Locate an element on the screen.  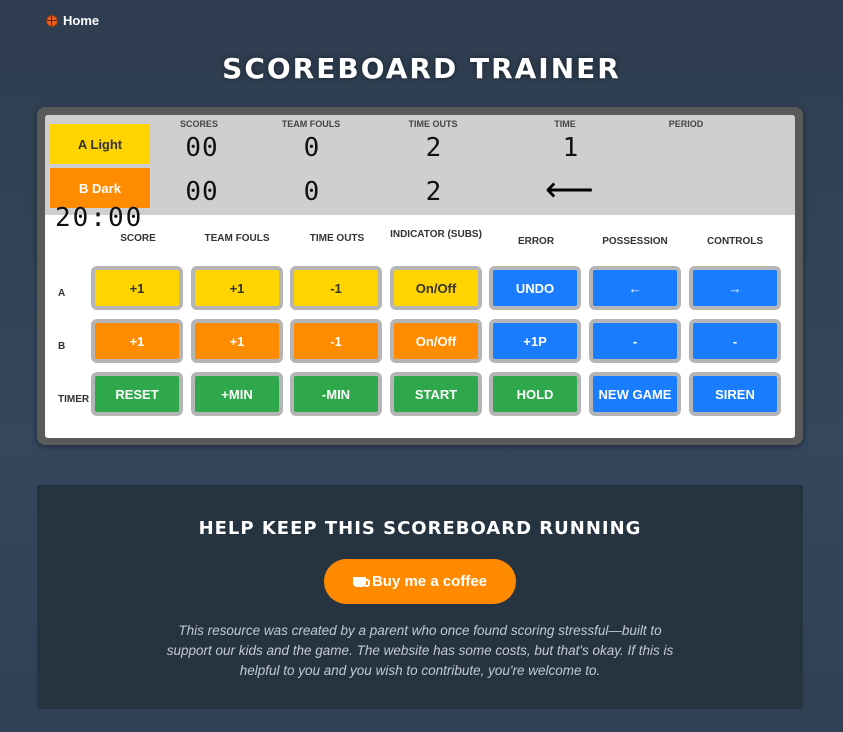
col-possession: POSSESSION is located at coordinates (635, 241).